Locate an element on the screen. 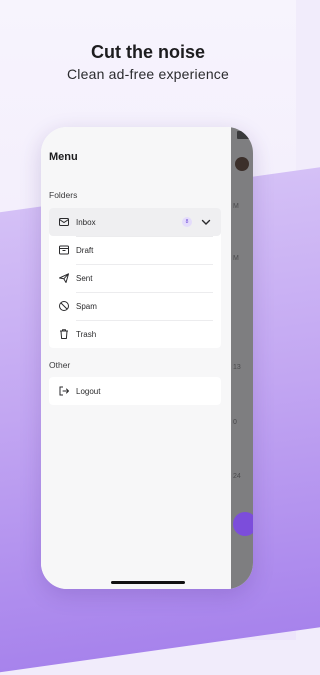  folders-card: Inbox 8 Draft Sent Spam Trash is located at coordinates (135, 278).